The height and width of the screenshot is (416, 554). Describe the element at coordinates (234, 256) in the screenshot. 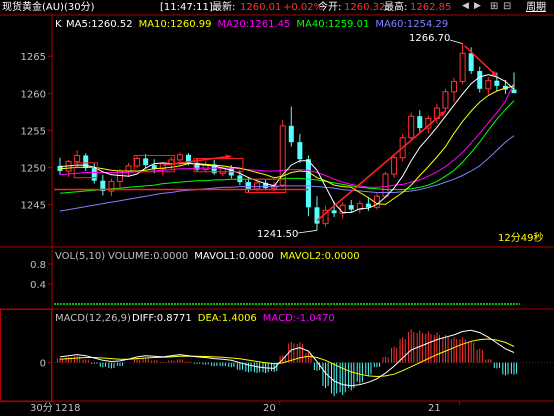

I see `vol-legend-item-1: MAVOL1:0.0000` at that location.